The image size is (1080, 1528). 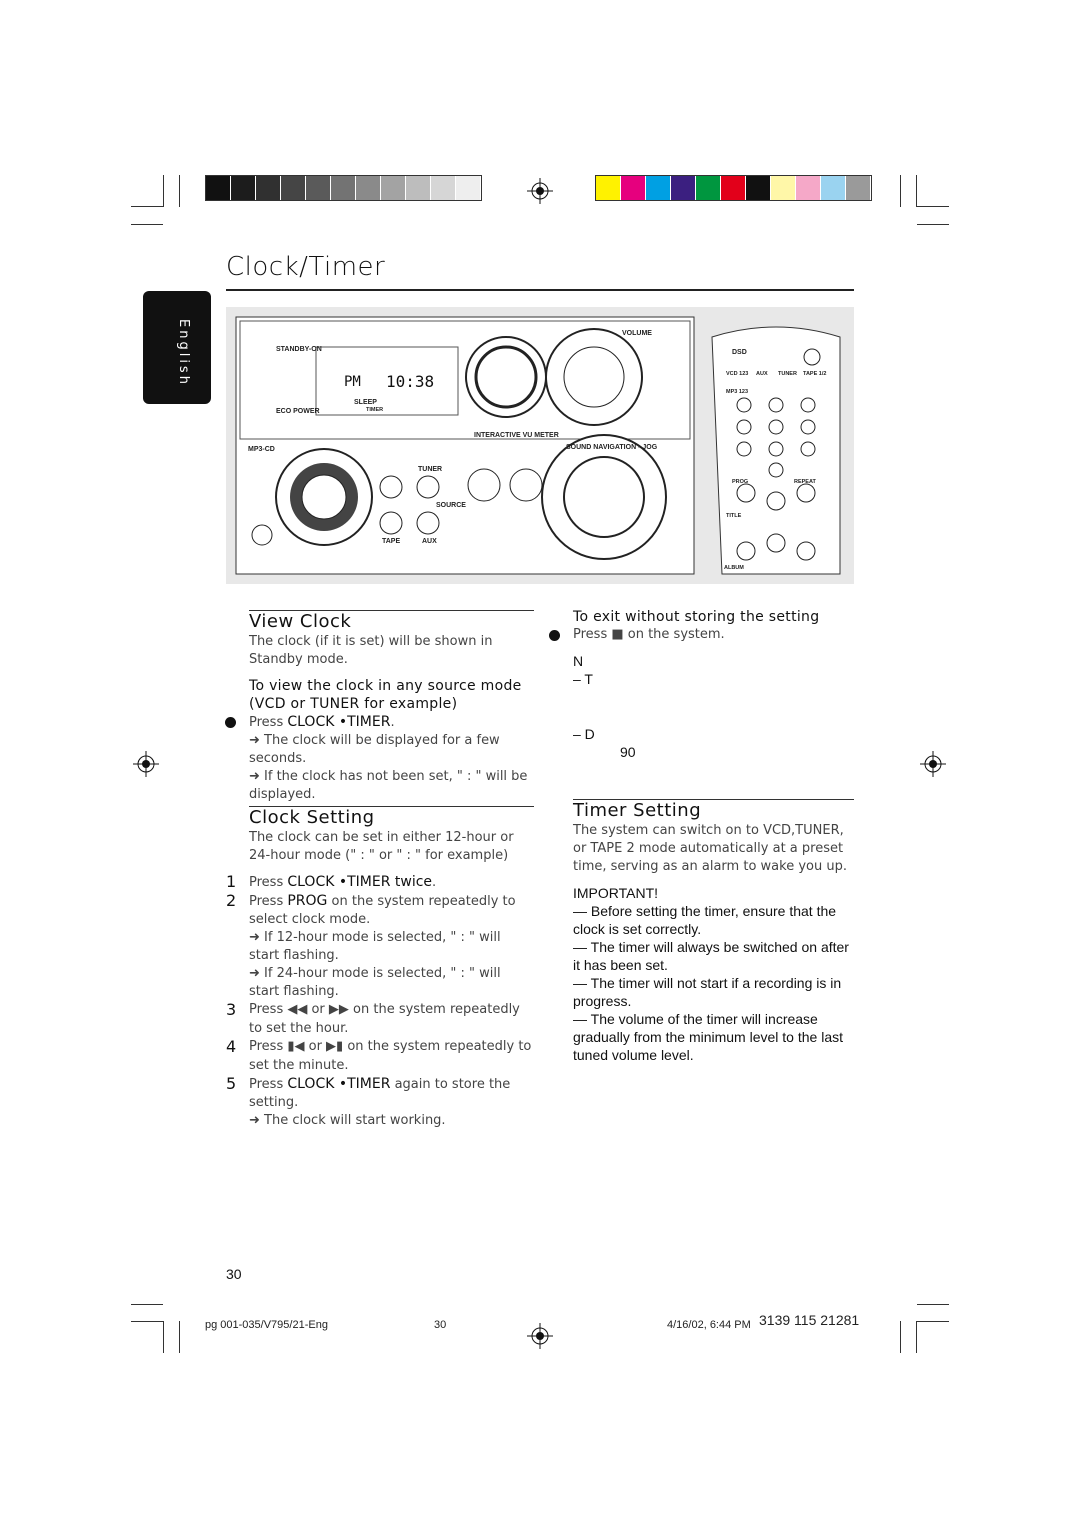 What do you see at coordinates (298, 411) in the screenshot?
I see `label-eco-power: ECO POWER` at bounding box center [298, 411].